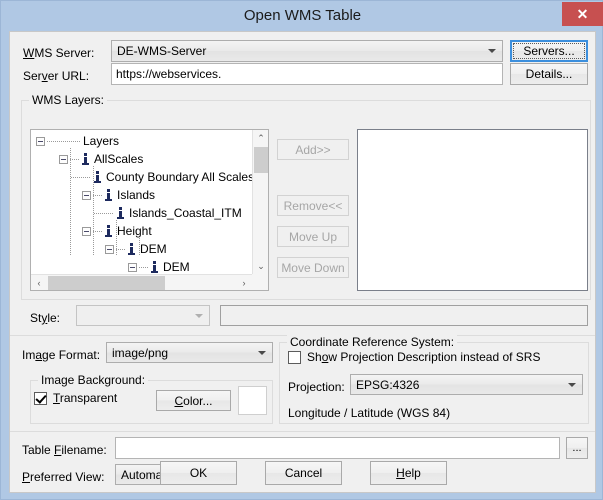 The image size is (603, 500). I want to click on add-button: Add>>, so click(313, 149).